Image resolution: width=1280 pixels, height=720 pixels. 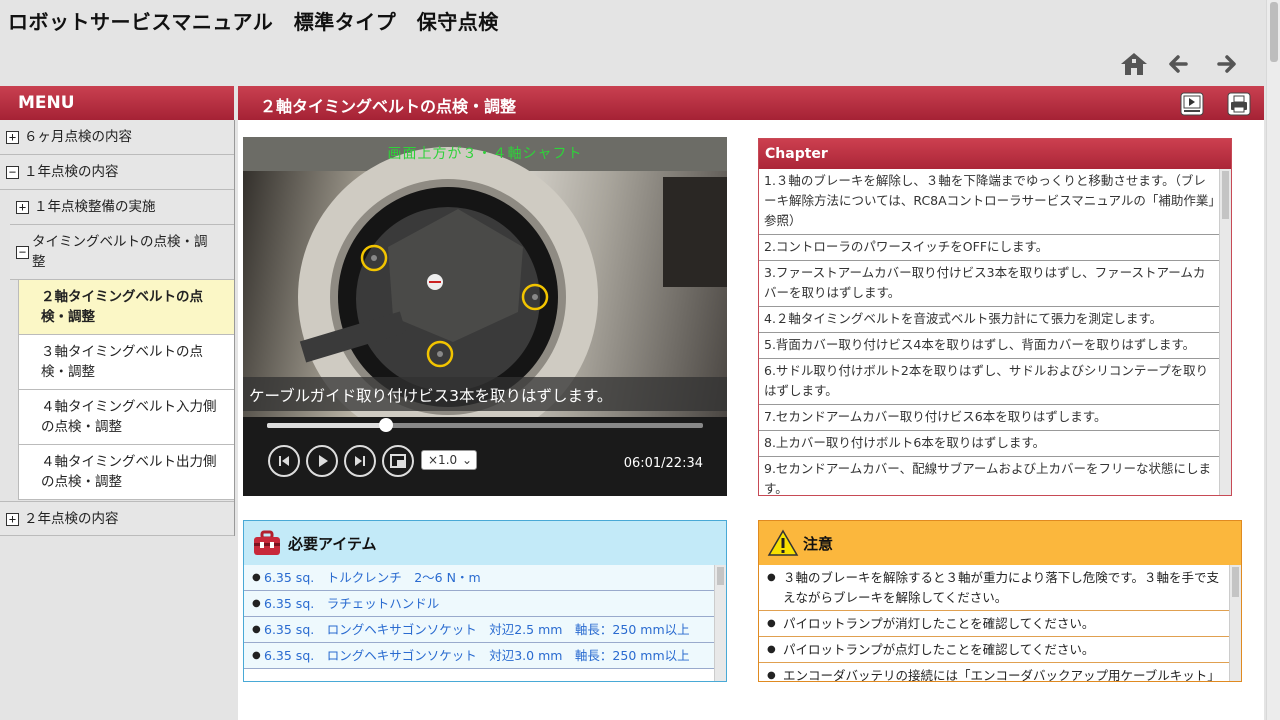 I want to click on caution-item: パイロットランプが点灯したことを確認してください。, so click(x=995, y=650).